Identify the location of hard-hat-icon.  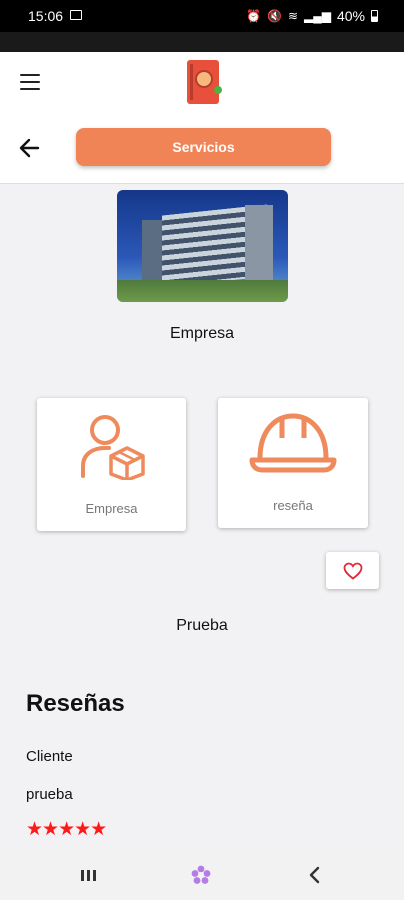
(293, 443).